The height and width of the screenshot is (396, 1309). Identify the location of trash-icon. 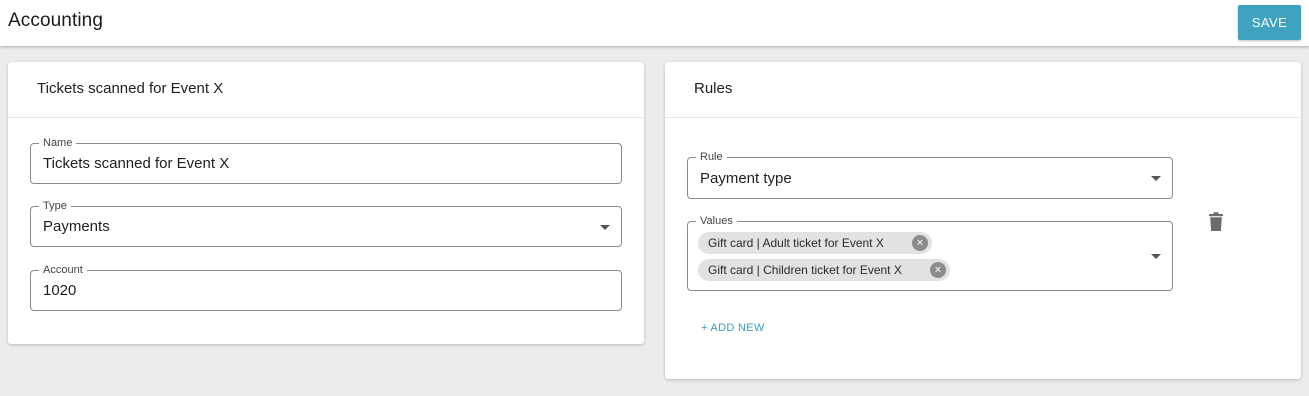
(1216, 222).